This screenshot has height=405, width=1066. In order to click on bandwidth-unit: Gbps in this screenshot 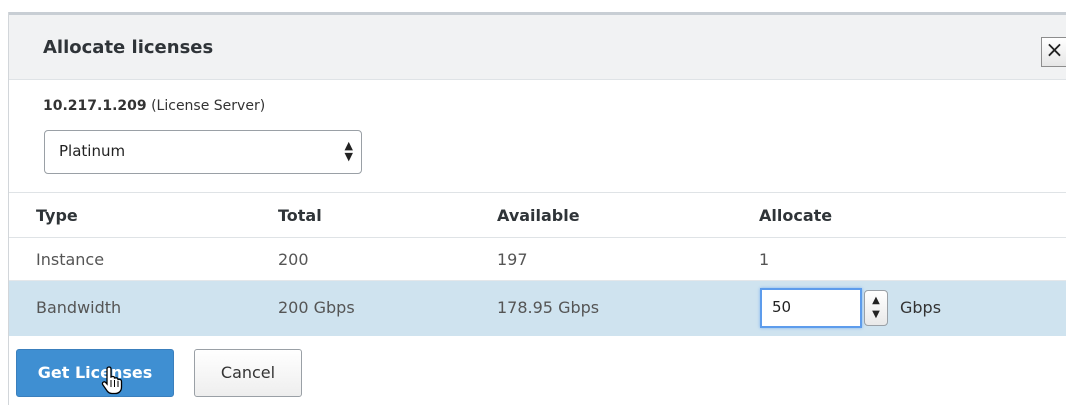, I will do `click(921, 307)`.